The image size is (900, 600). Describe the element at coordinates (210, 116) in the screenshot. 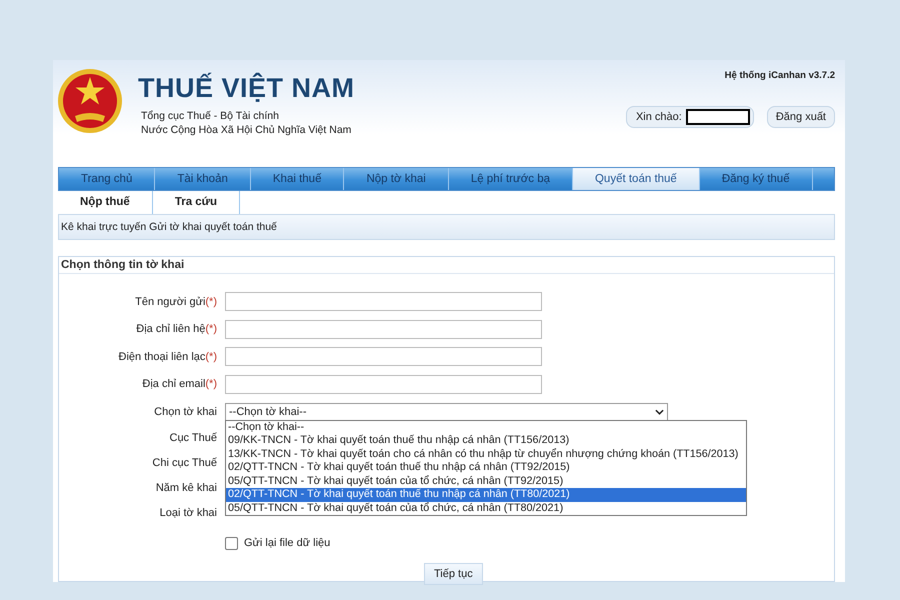

I see `site-subtitle: Tổng cục Thuế - Bộ Tài chính` at that location.